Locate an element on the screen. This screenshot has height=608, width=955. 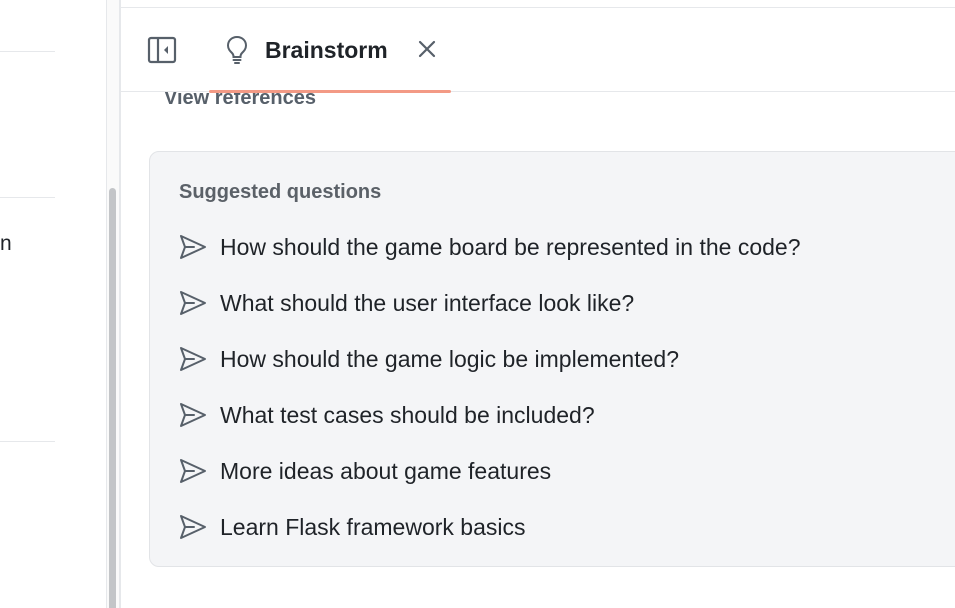
suggested-question-item: What test cases should be included? is located at coordinates (489, 428).